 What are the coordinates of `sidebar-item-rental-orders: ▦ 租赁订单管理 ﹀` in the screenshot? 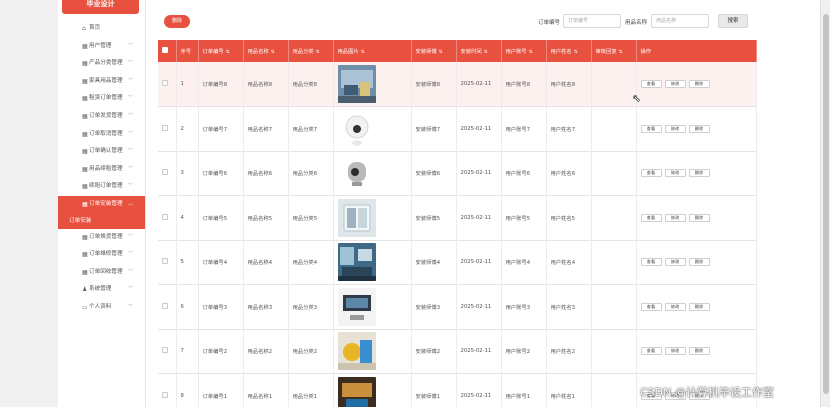 It's located at (101, 99).